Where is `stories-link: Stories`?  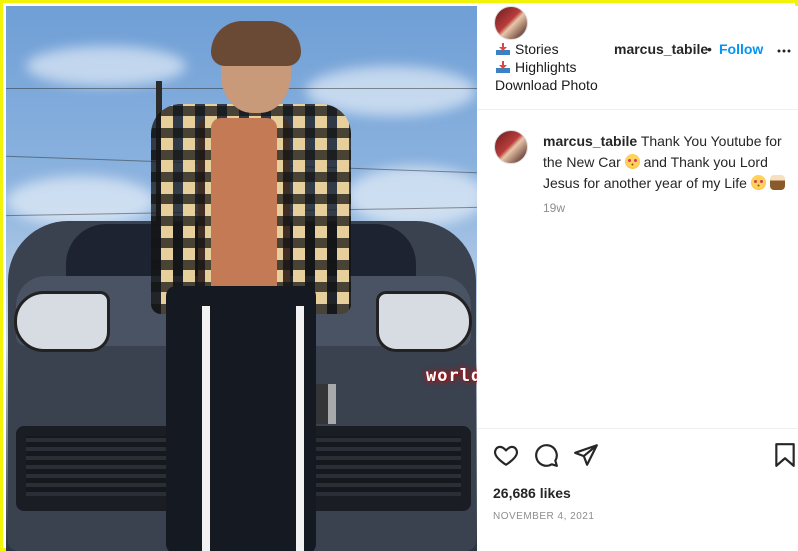
stories-link: Stories is located at coordinates (546, 49).